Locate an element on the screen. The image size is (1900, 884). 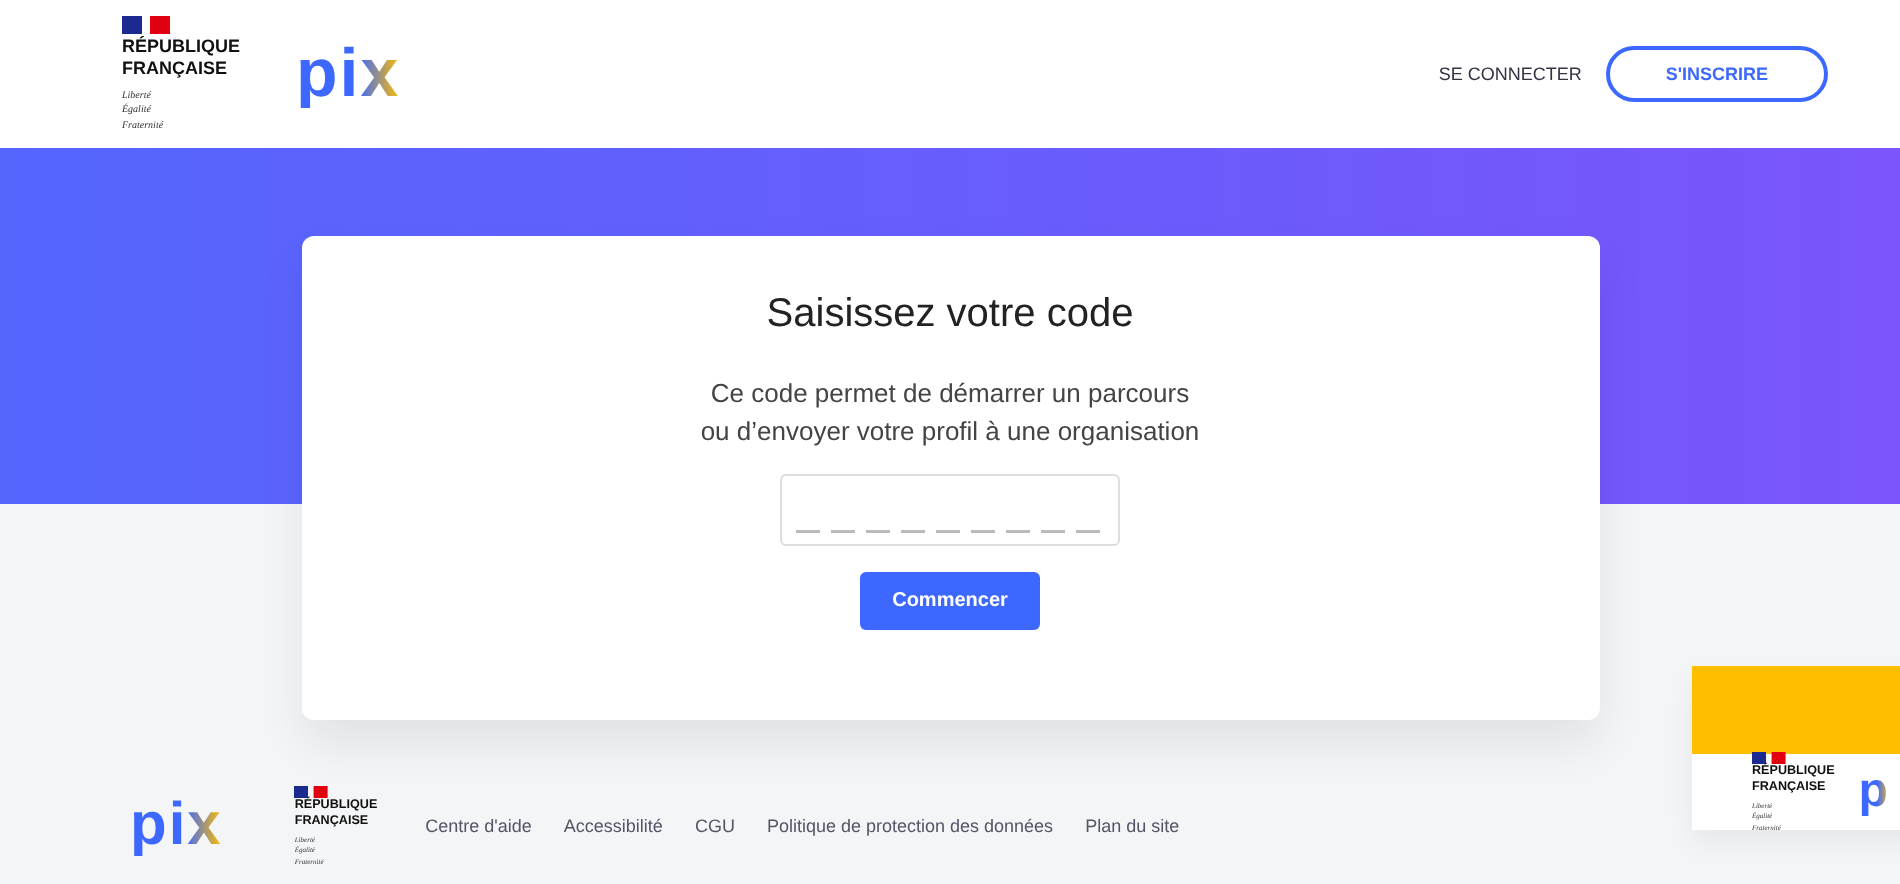
signup-button: S'INSCRIRE is located at coordinates (1716, 74).